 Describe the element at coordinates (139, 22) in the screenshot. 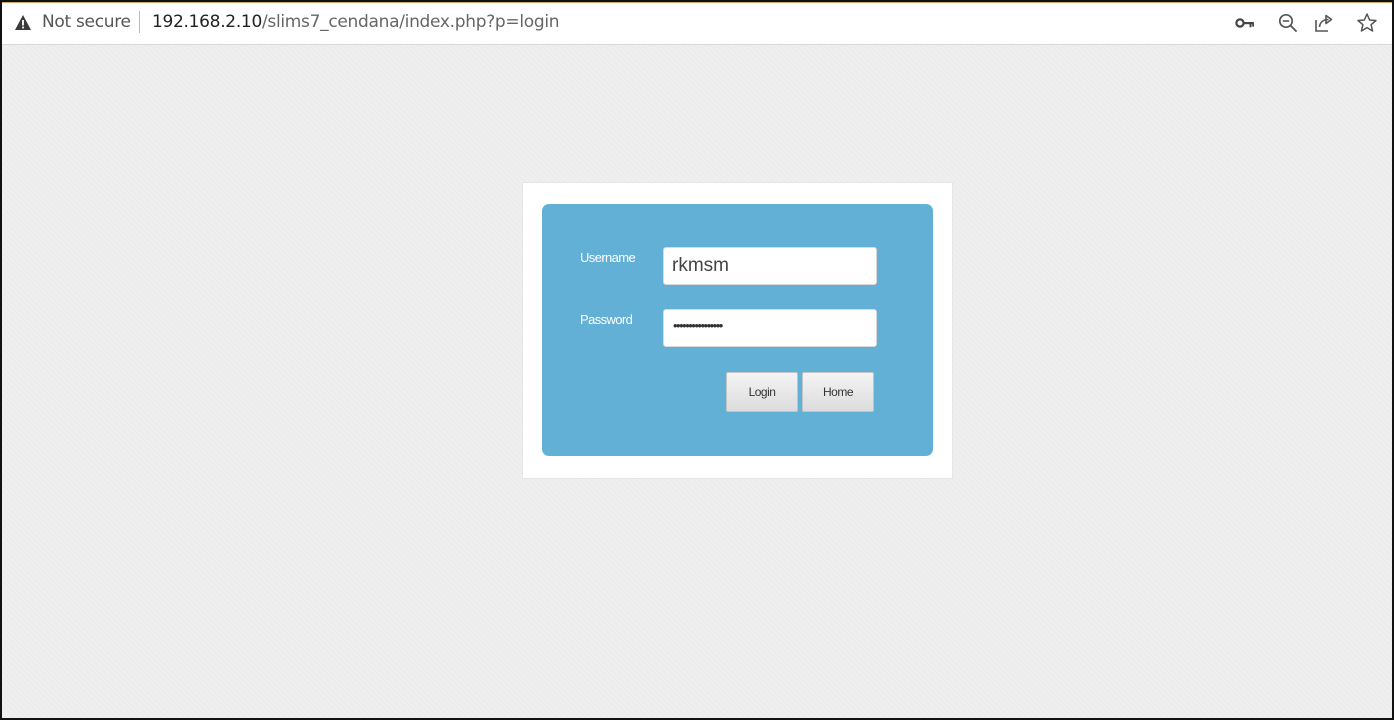

I see `url-separator` at that location.